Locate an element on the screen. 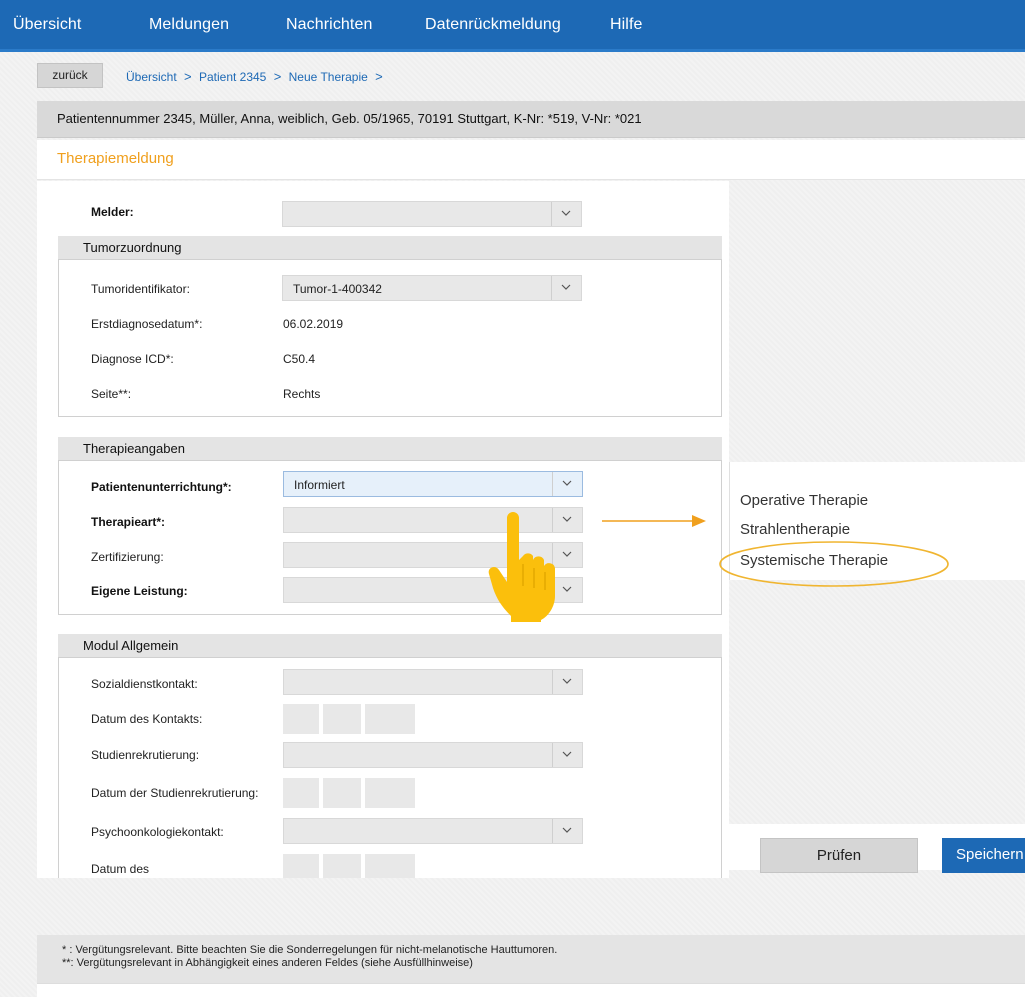 The image size is (1025, 997). tumoridentifikator-value: Tumor-1-400342 is located at coordinates (337, 289).